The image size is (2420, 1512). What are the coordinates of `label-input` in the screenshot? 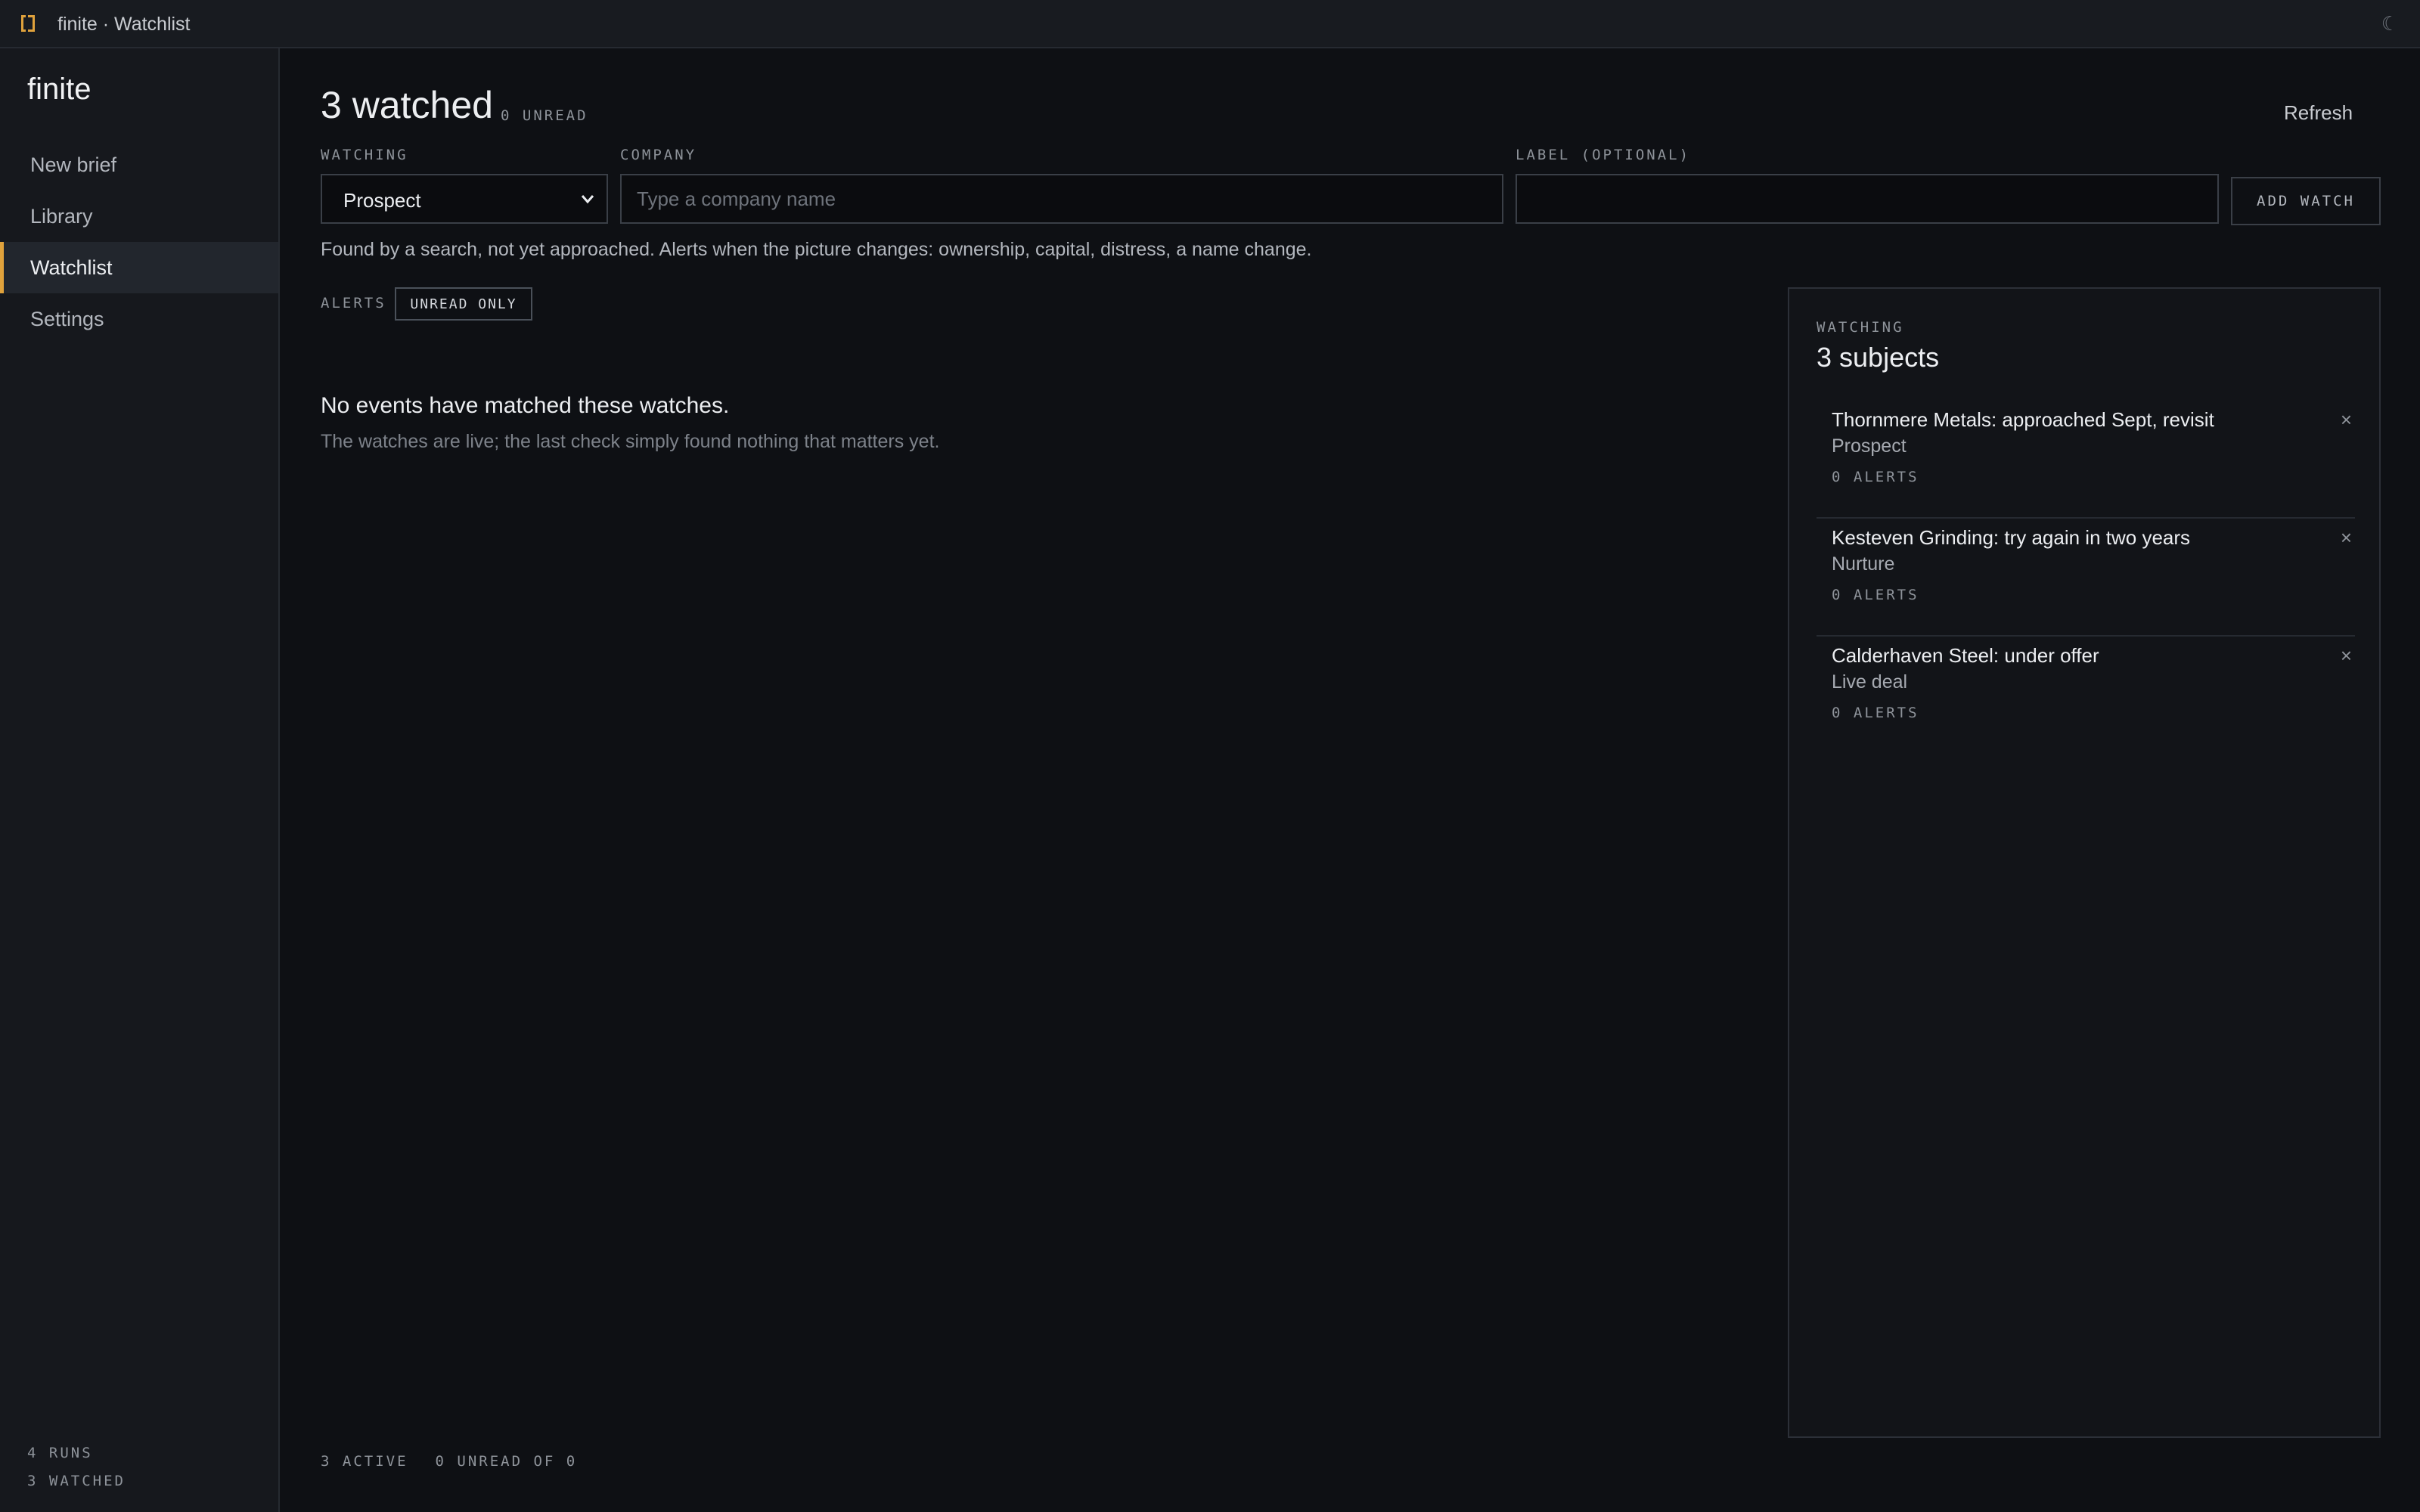 It's located at (1867, 199).